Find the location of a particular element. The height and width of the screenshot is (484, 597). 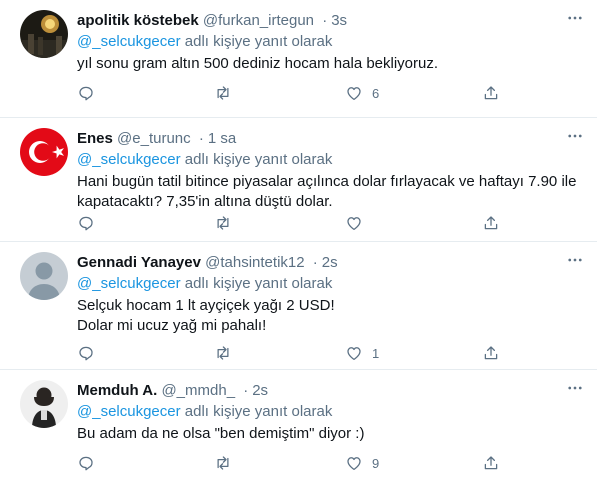

tweet-header: apolitik köstebek @furkan_irtegun · 3s is located at coordinates (329, 21).